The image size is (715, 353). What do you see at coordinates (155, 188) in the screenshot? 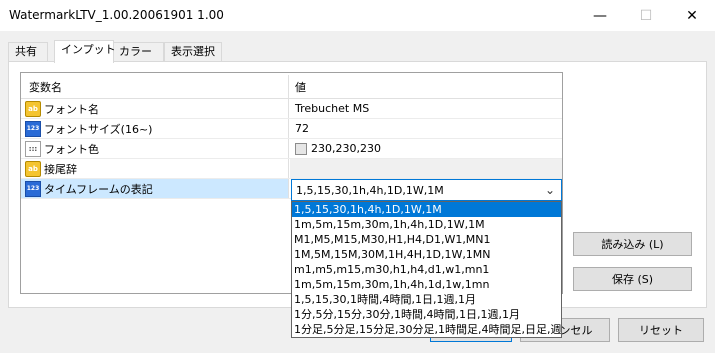
I see `row-name-cell: 123 タイムフレームの表記` at bounding box center [155, 188].